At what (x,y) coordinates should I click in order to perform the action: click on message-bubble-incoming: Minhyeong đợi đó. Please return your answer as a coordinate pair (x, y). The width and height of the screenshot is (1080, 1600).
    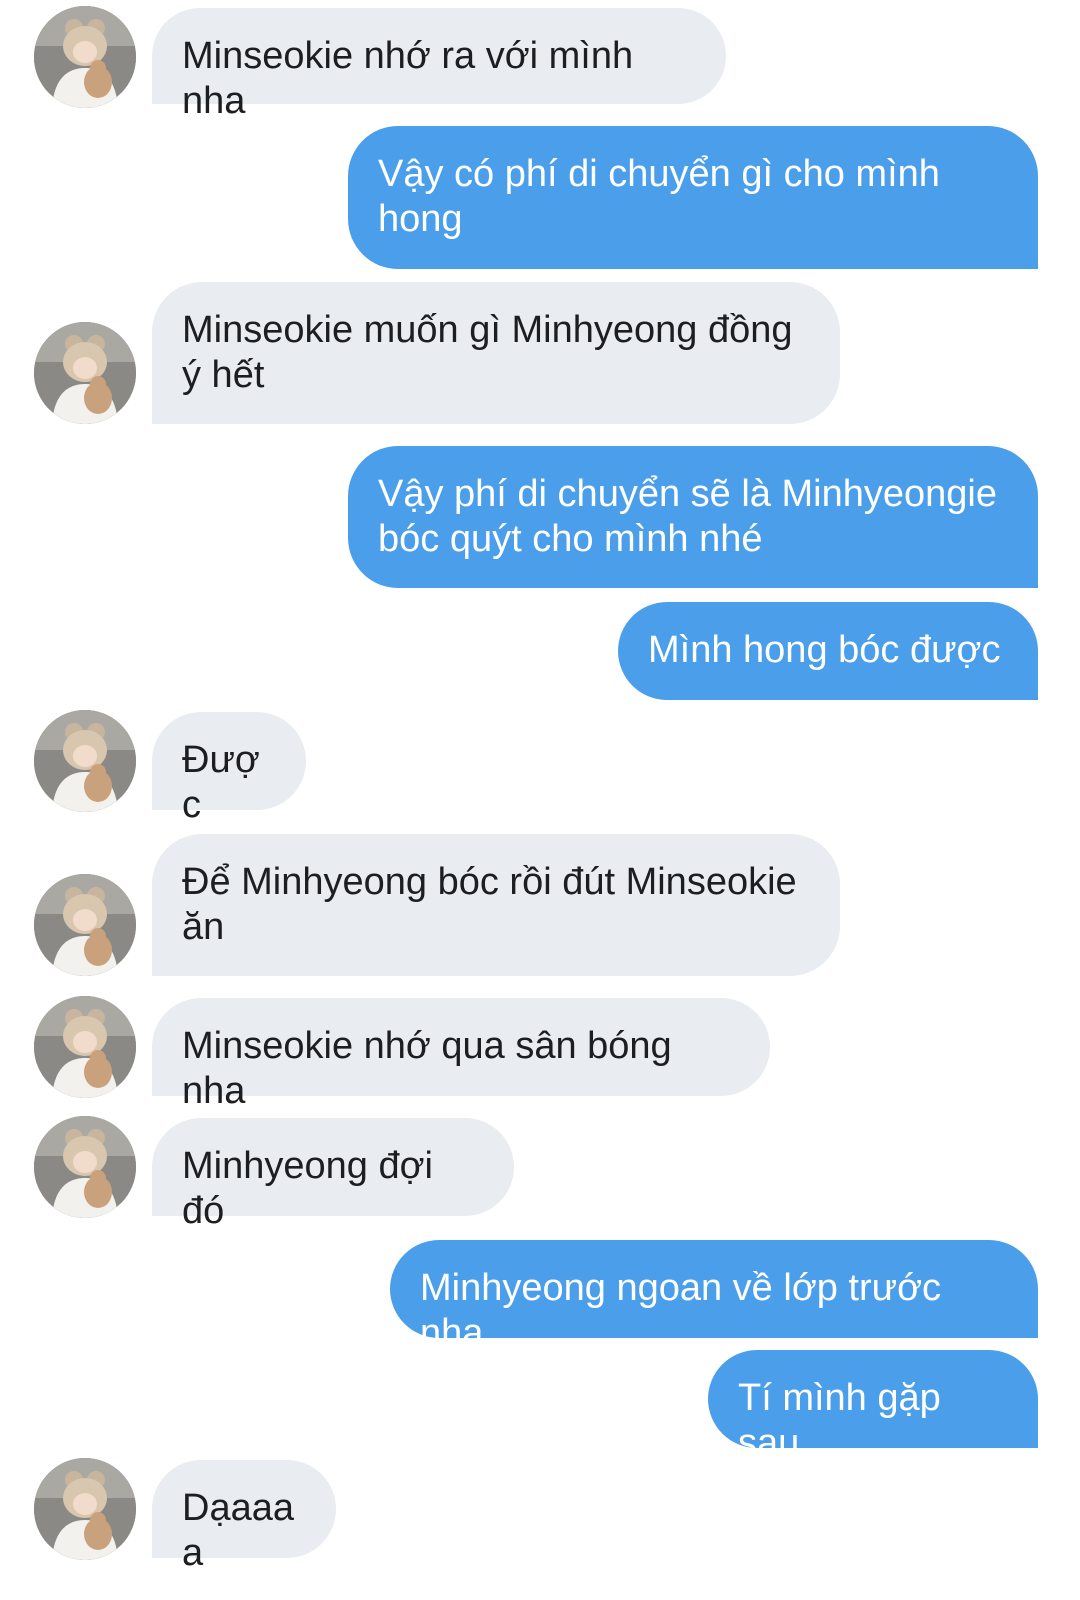
    Looking at the image, I should click on (333, 1175).